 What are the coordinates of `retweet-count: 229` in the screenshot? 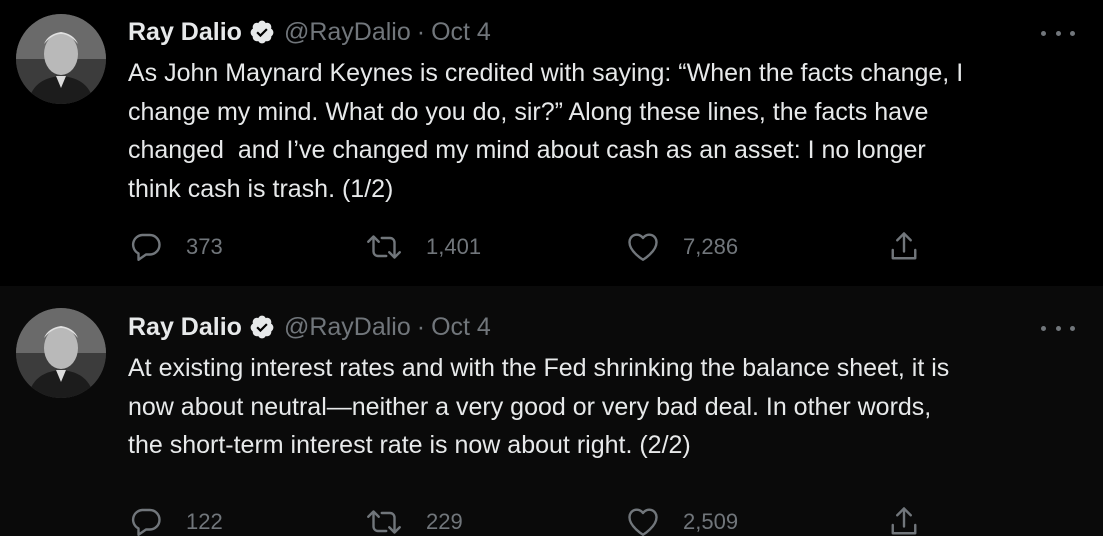 It's located at (444, 521).